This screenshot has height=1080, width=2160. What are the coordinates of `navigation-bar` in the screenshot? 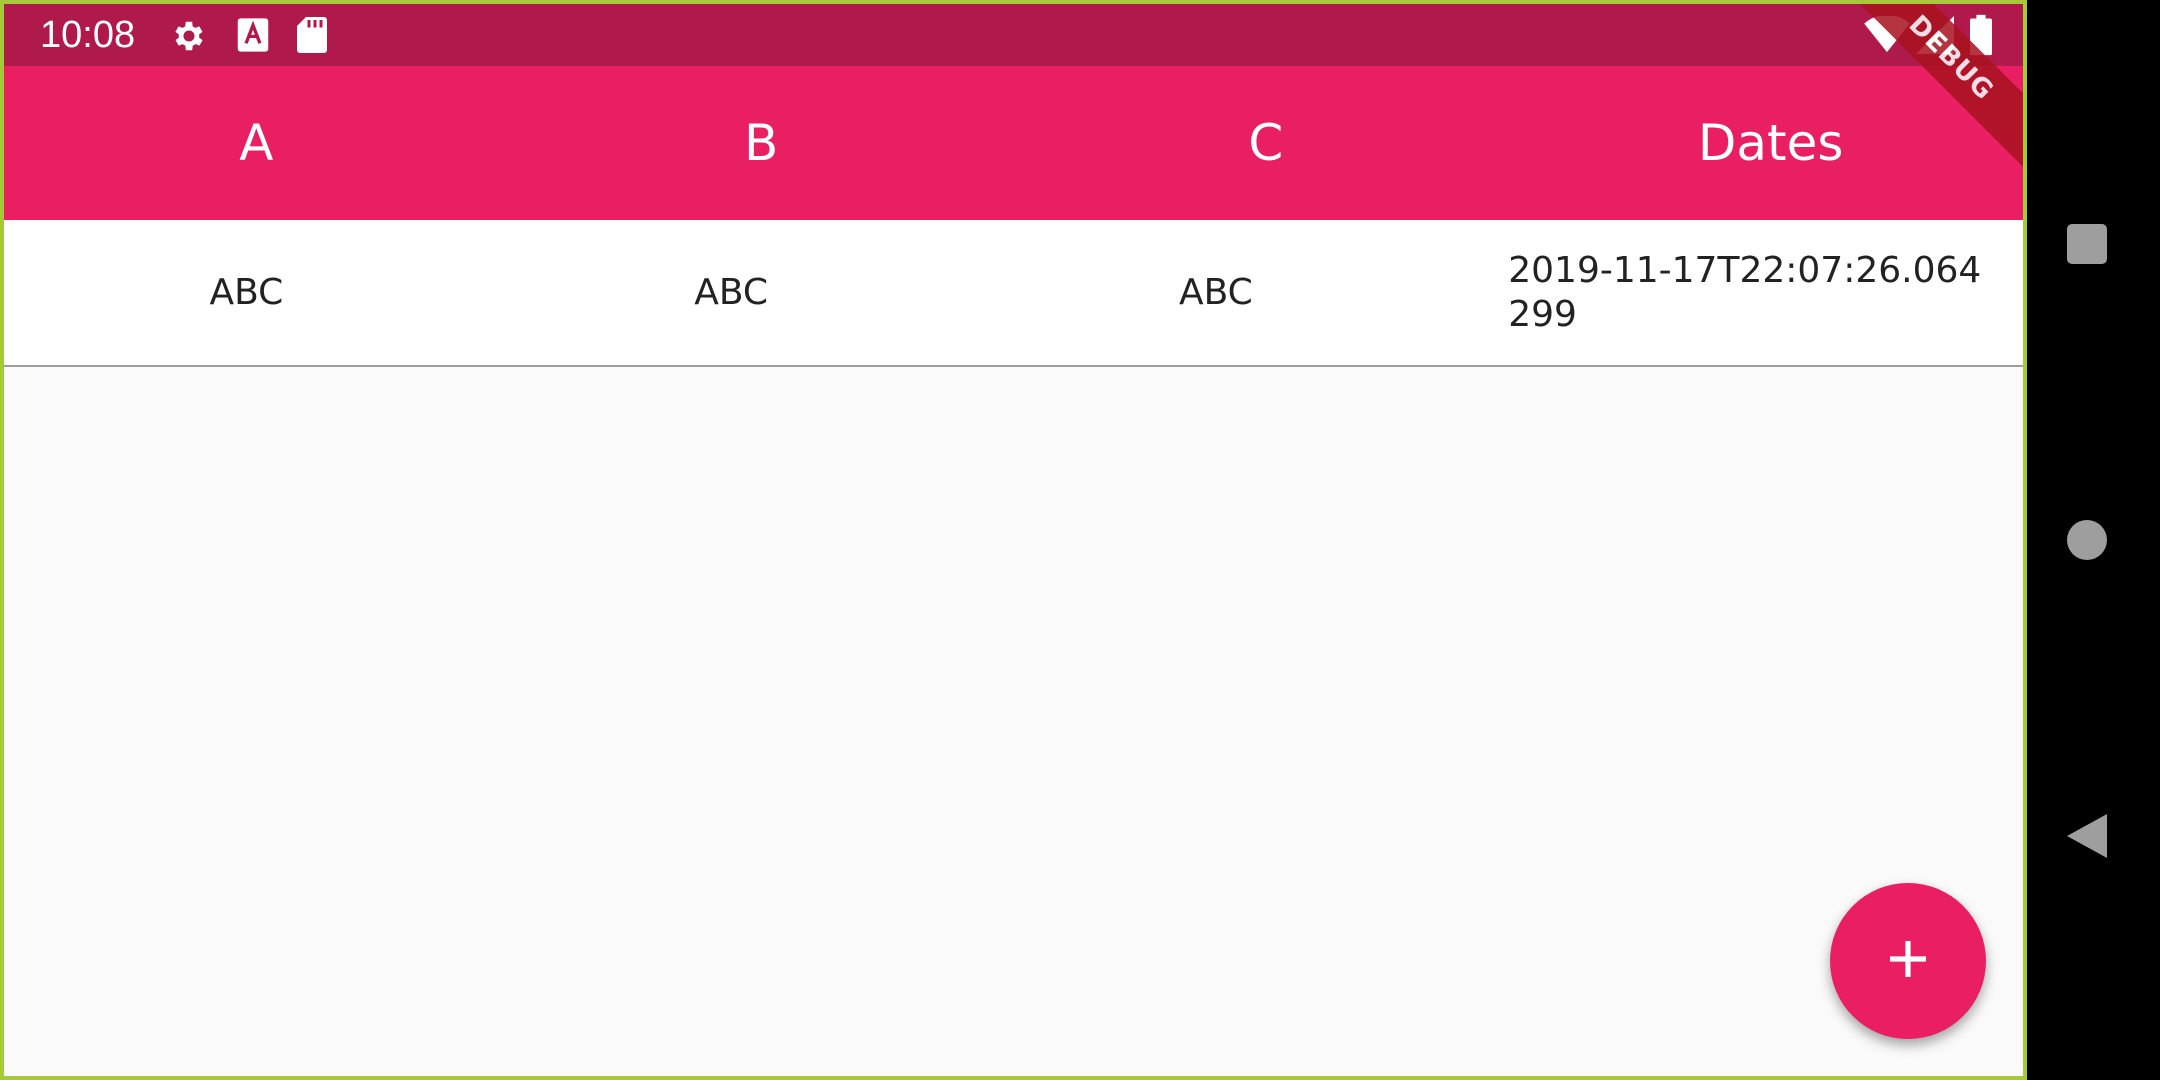 It's located at (2093, 540).